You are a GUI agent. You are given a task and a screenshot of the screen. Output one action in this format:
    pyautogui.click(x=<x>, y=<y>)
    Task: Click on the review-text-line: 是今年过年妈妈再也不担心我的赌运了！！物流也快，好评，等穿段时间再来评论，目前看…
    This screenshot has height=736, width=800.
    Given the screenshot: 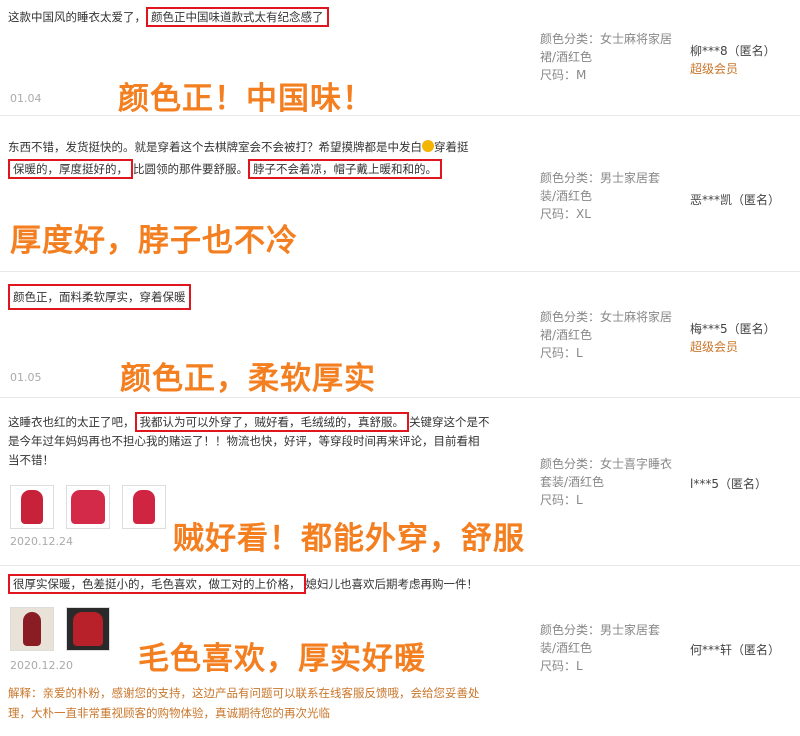 What is the action you would take?
    pyautogui.click(x=244, y=441)
    